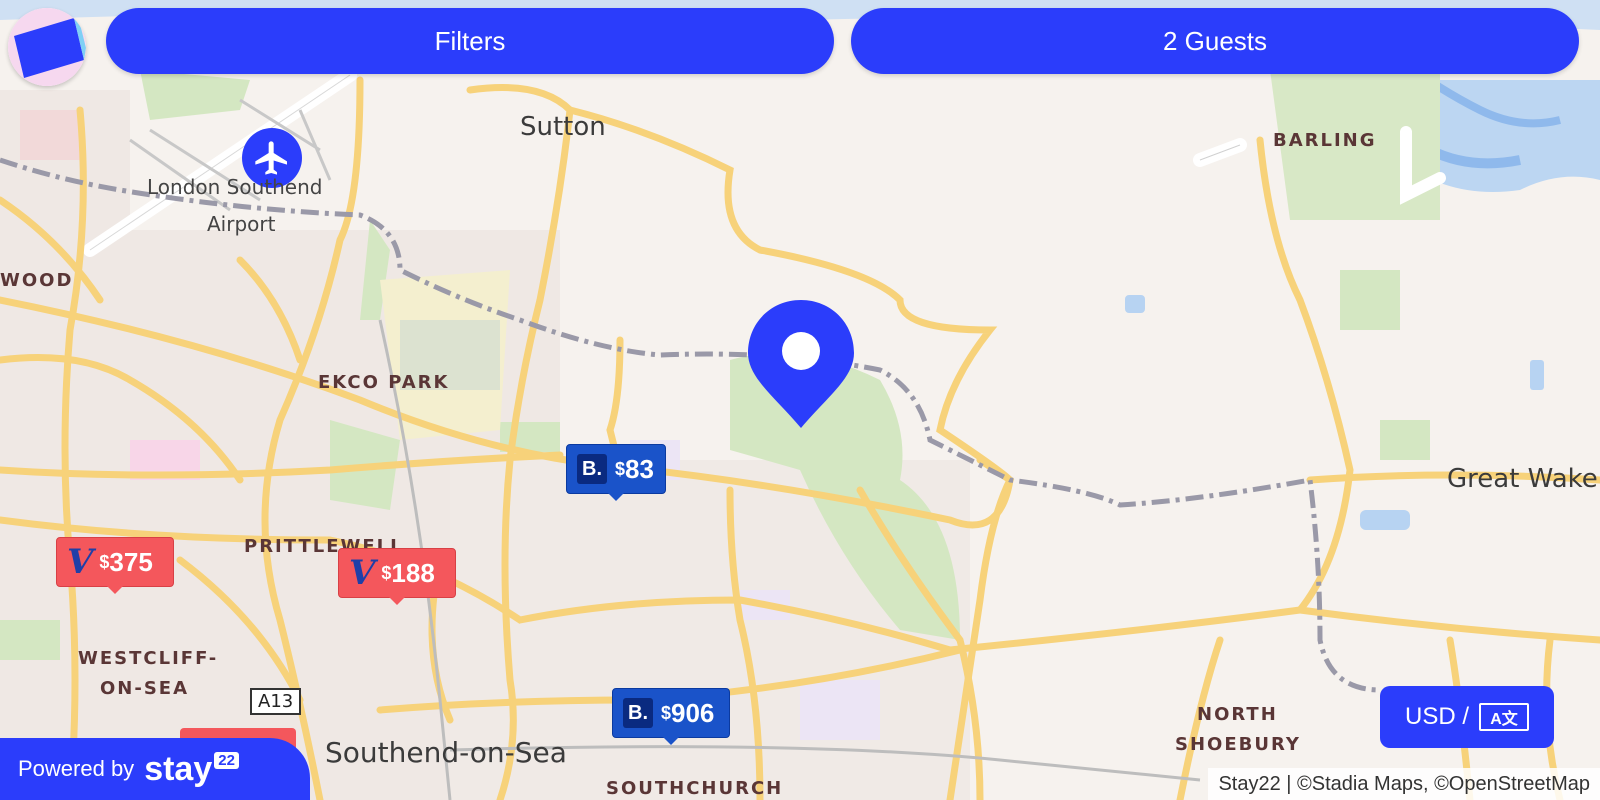  Describe the element at coordinates (446, 752) in the screenshot. I see `place-label-southend: Southend-on-Sea` at that location.